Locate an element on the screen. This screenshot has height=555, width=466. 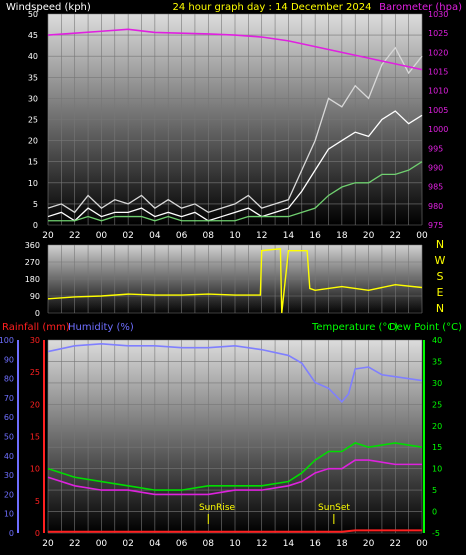
y-tick-label: 360 is located at coordinates (32, 245).